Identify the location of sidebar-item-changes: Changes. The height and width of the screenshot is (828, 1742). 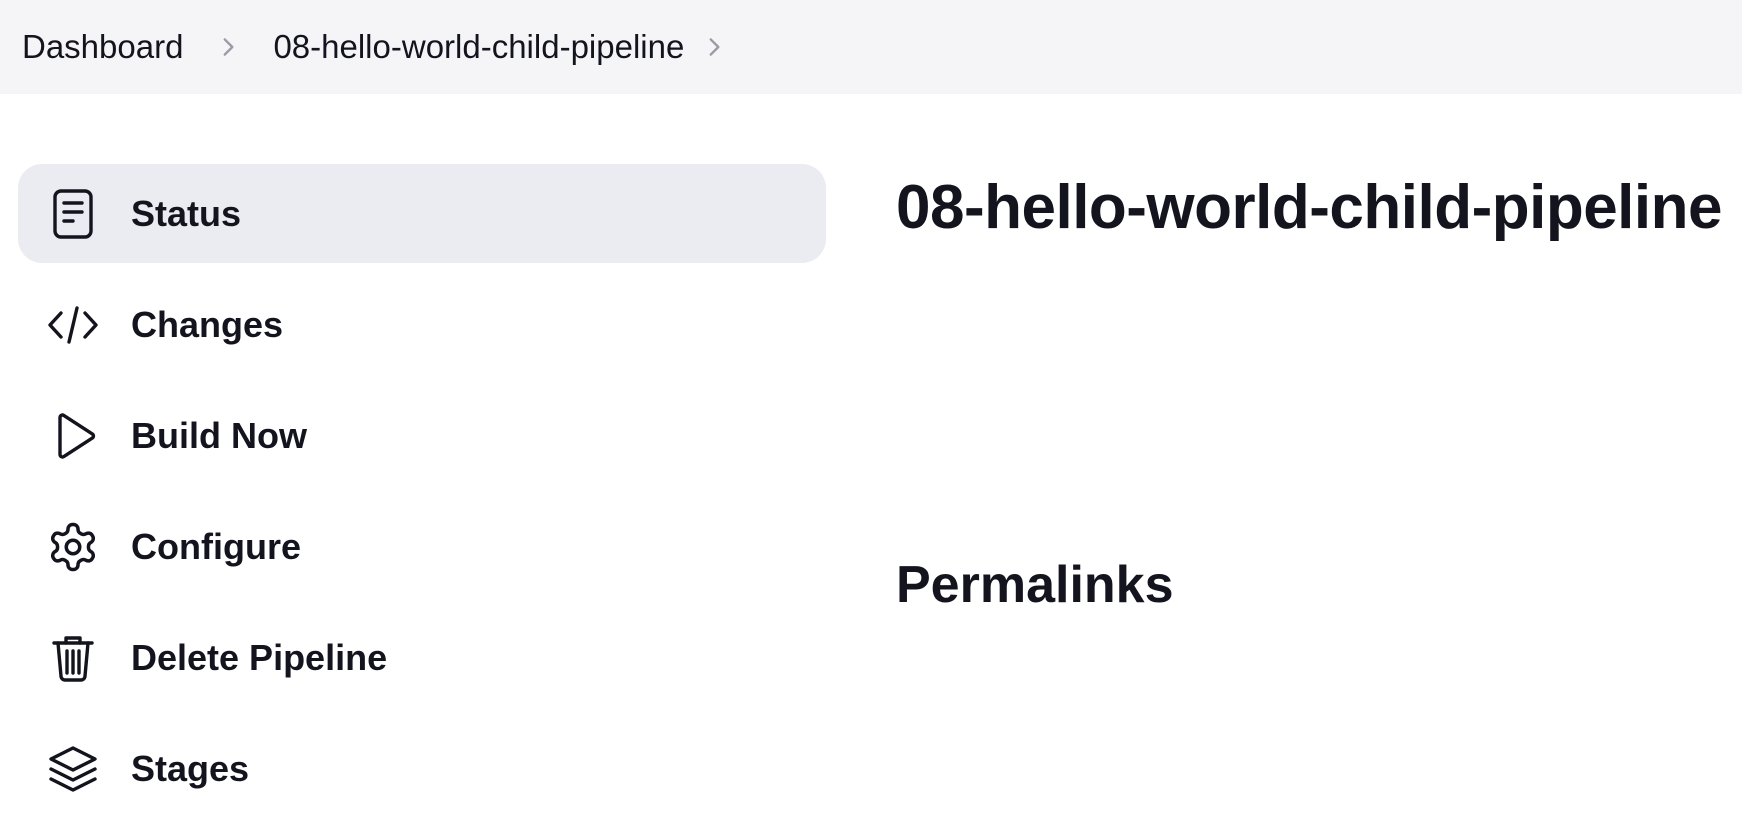
(422, 324).